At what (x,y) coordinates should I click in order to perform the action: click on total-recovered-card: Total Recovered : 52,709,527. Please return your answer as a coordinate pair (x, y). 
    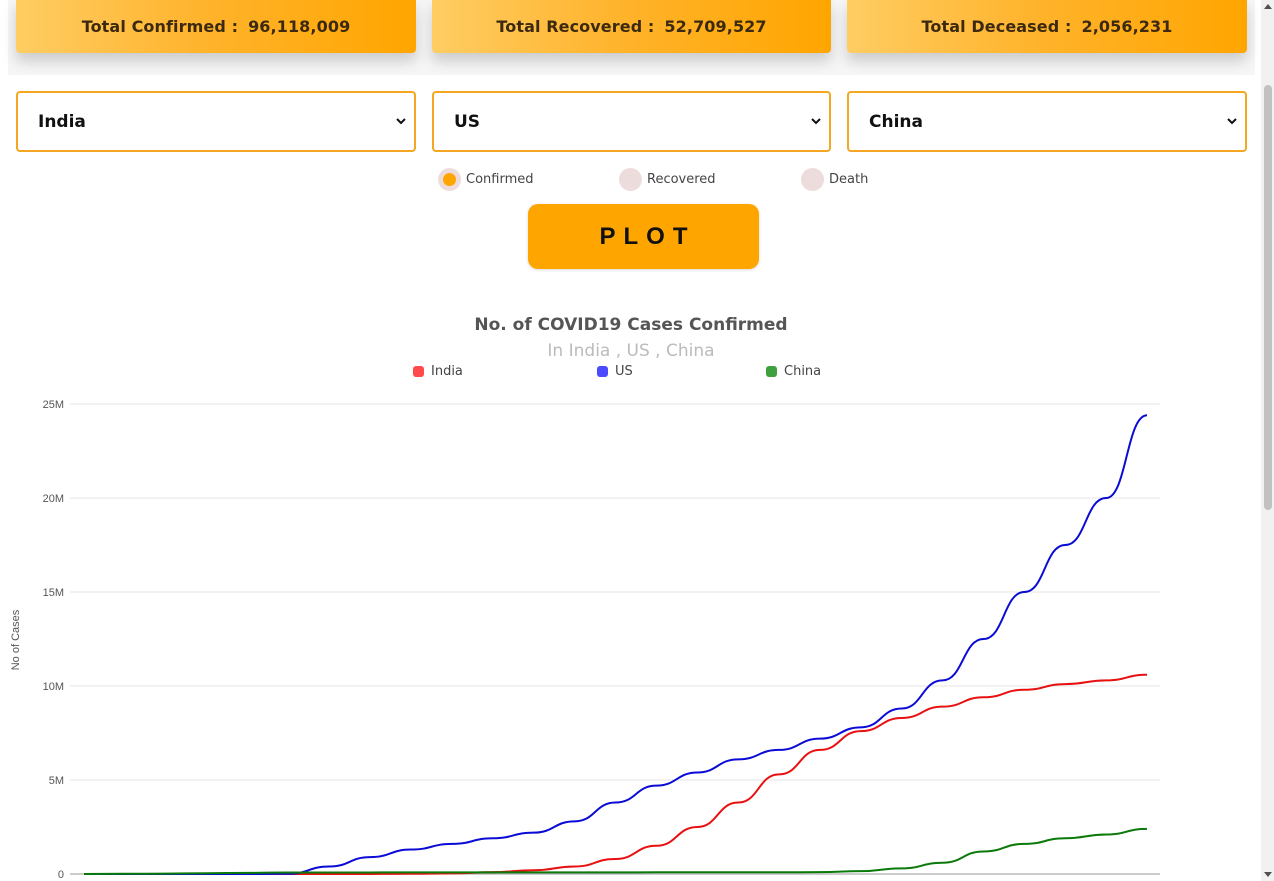
    Looking at the image, I should click on (631, 26).